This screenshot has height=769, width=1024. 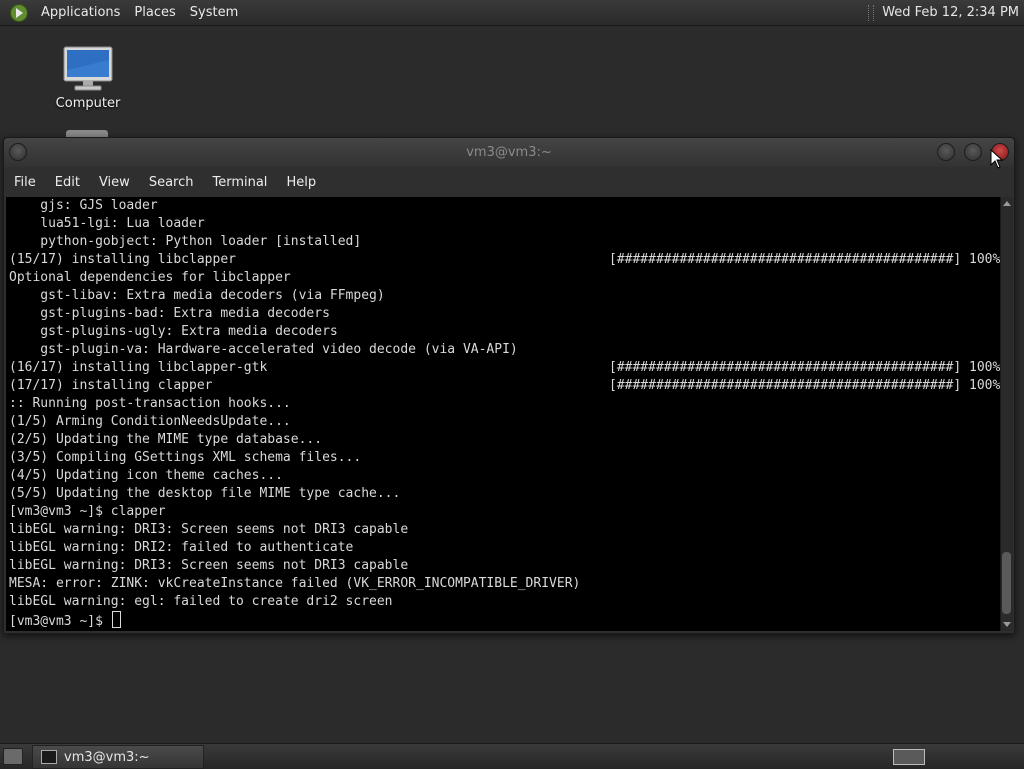 I want to click on terminal-line: lua51-lgi: Lua loader, so click(x=503, y=224).